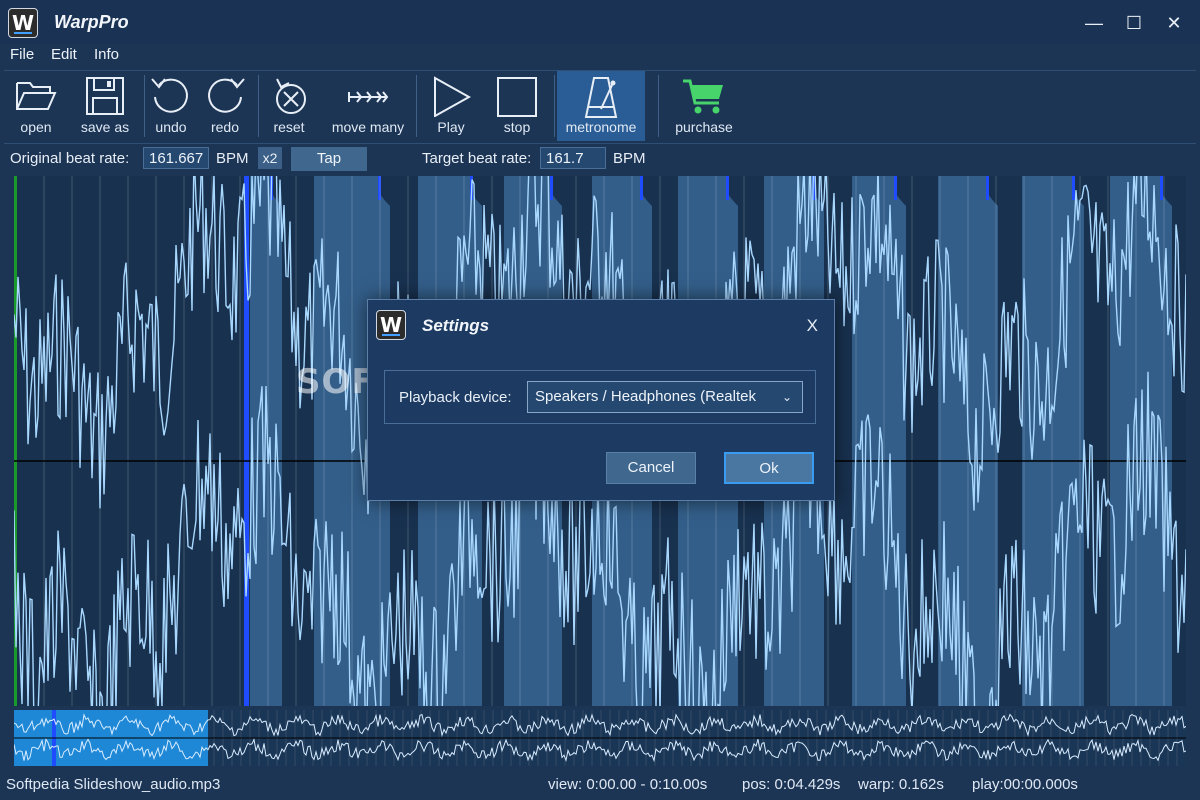 This screenshot has height=800, width=1200. Describe the element at coordinates (1025, 784) in the screenshot. I see `status-play-time: play:00:00.000s` at that location.